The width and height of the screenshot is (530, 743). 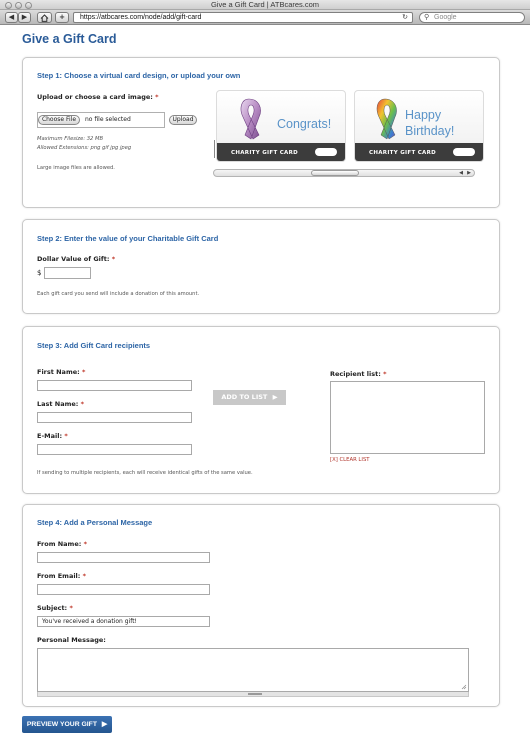 I want to click on carousel-scrollbar: ◀ ▶, so click(x=344, y=173).